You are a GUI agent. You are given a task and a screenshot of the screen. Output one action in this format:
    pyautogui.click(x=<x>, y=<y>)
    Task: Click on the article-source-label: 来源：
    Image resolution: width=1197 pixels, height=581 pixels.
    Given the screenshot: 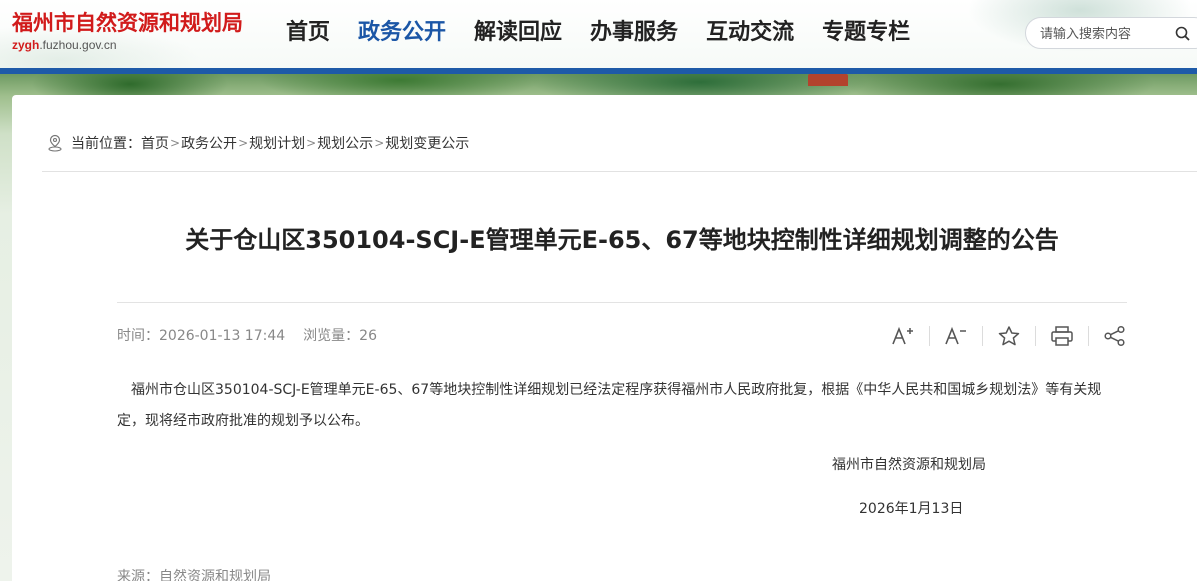 What is the action you would take?
    pyautogui.click(x=138, y=575)
    